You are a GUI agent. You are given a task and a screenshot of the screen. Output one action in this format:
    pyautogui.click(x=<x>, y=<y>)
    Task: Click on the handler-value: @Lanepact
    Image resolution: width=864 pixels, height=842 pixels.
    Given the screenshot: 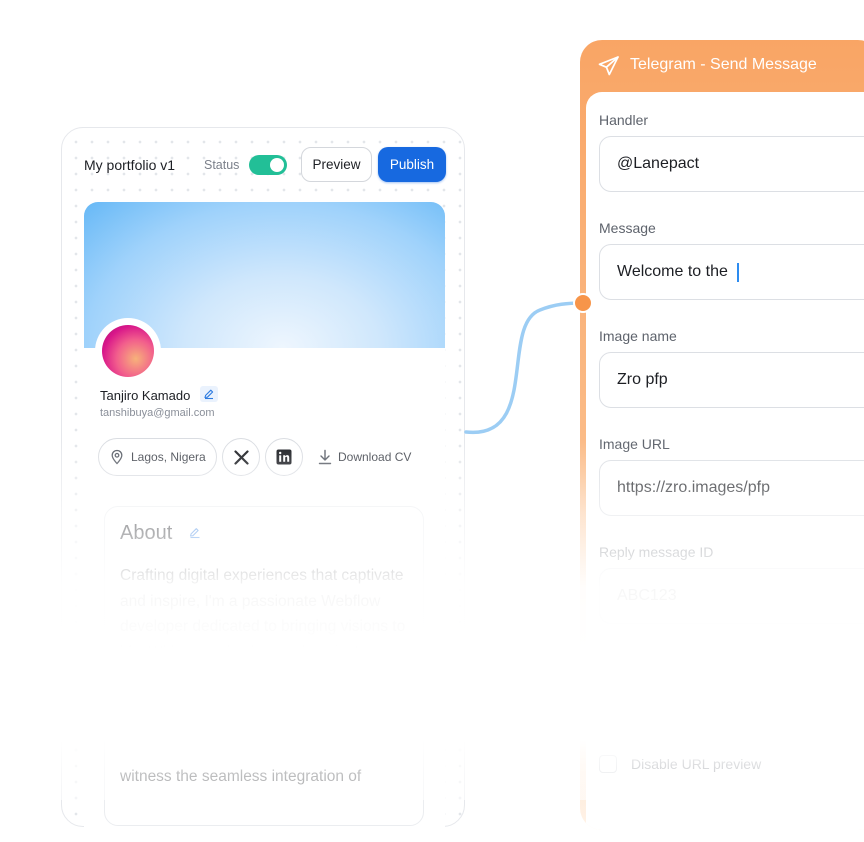 What is the action you would take?
    pyautogui.click(x=658, y=163)
    